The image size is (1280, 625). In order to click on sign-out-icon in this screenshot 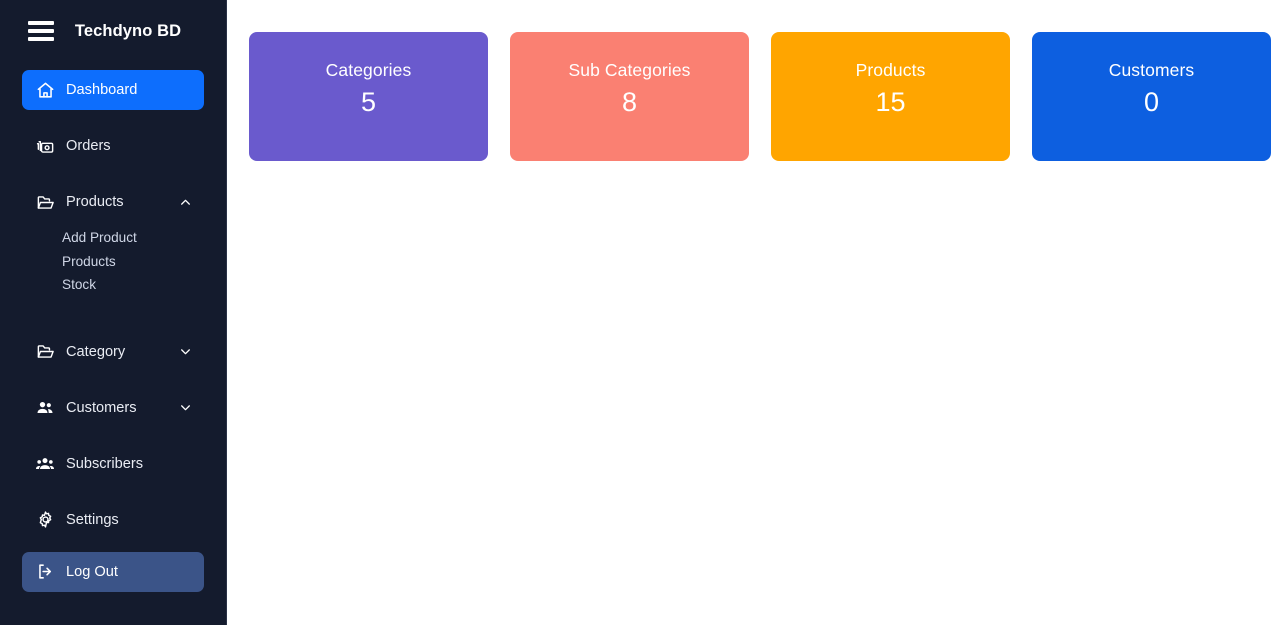, I will do `click(45, 572)`.